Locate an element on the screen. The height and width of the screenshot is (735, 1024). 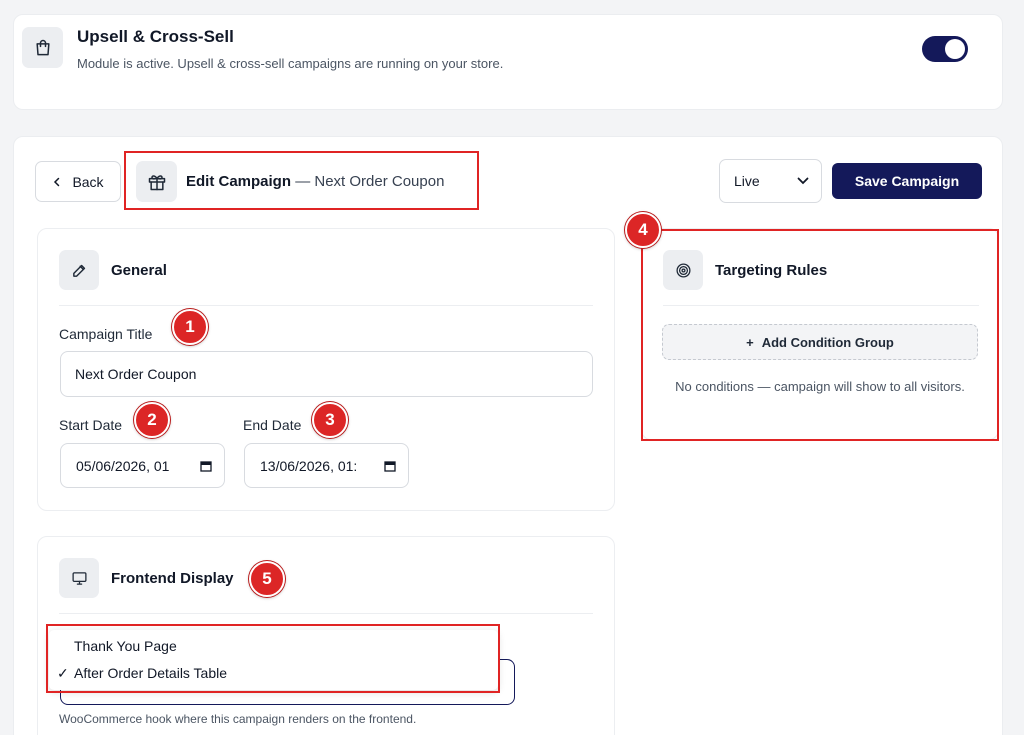
monitor-icon is located at coordinates (79, 578).